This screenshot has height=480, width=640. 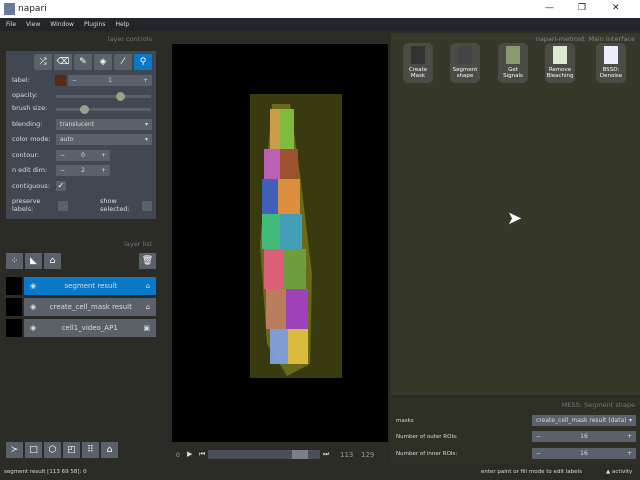 What do you see at coordinates (33, 261) in the screenshot?
I see `new-shapes-layer-button: ◣` at bounding box center [33, 261].